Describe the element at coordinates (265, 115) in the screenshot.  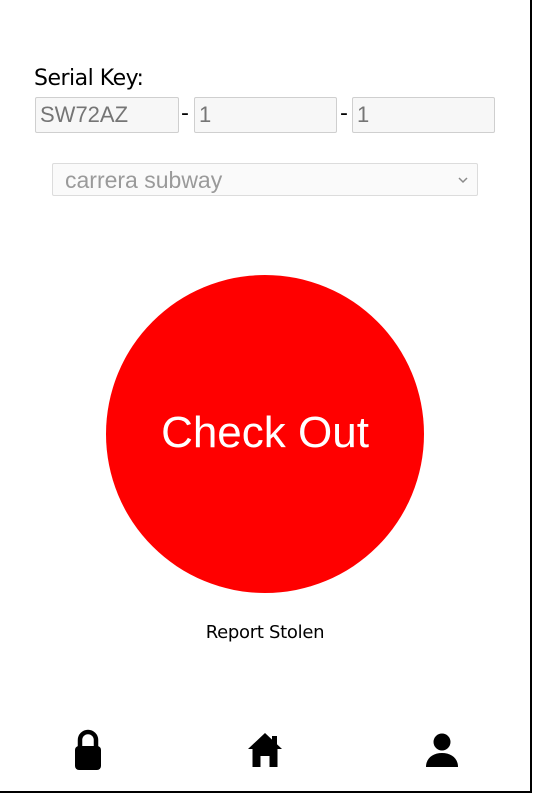
I see `serial-segment-2-input: 1` at that location.